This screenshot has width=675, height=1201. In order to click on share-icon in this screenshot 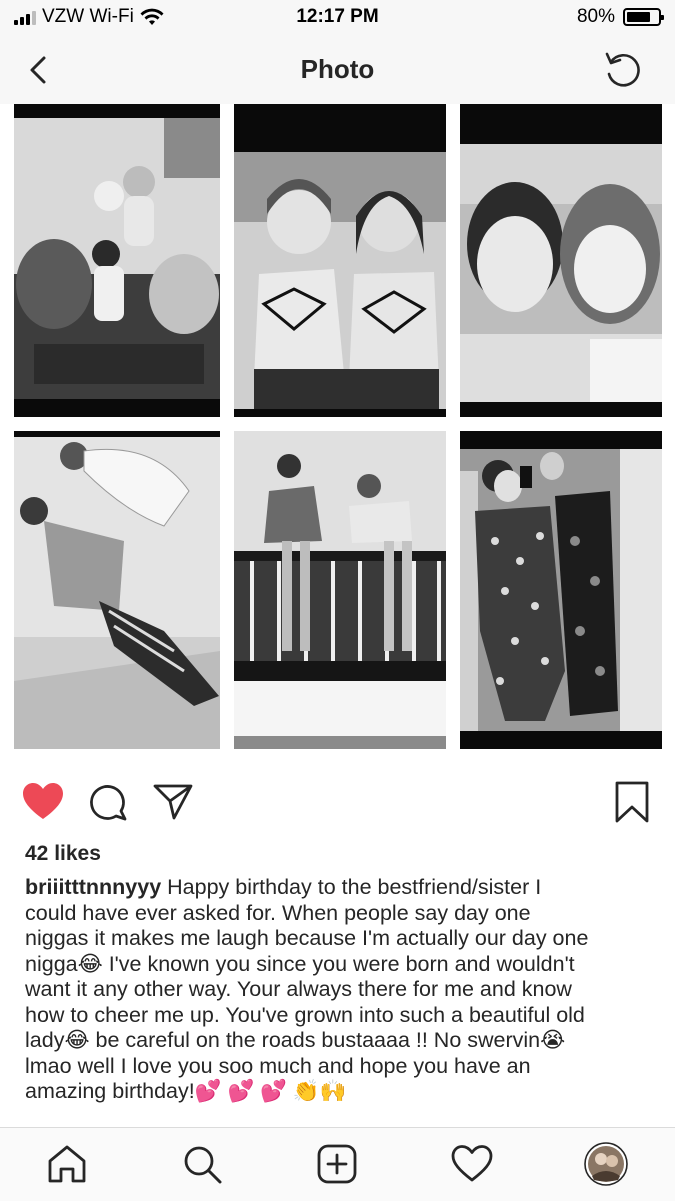, I will do `click(173, 802)`.